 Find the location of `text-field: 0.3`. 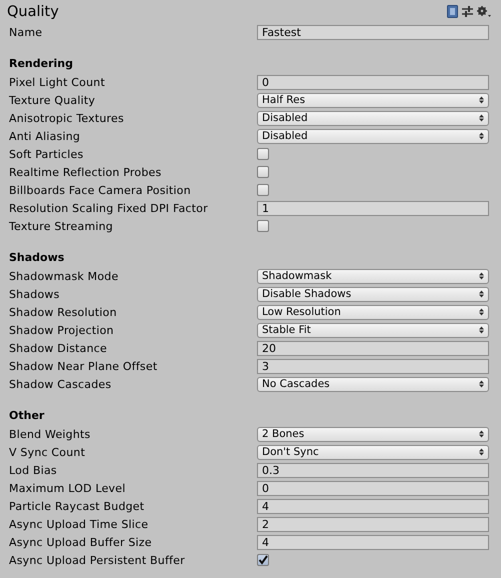

text-field: 0.3 is located at coordinates (373, 470).